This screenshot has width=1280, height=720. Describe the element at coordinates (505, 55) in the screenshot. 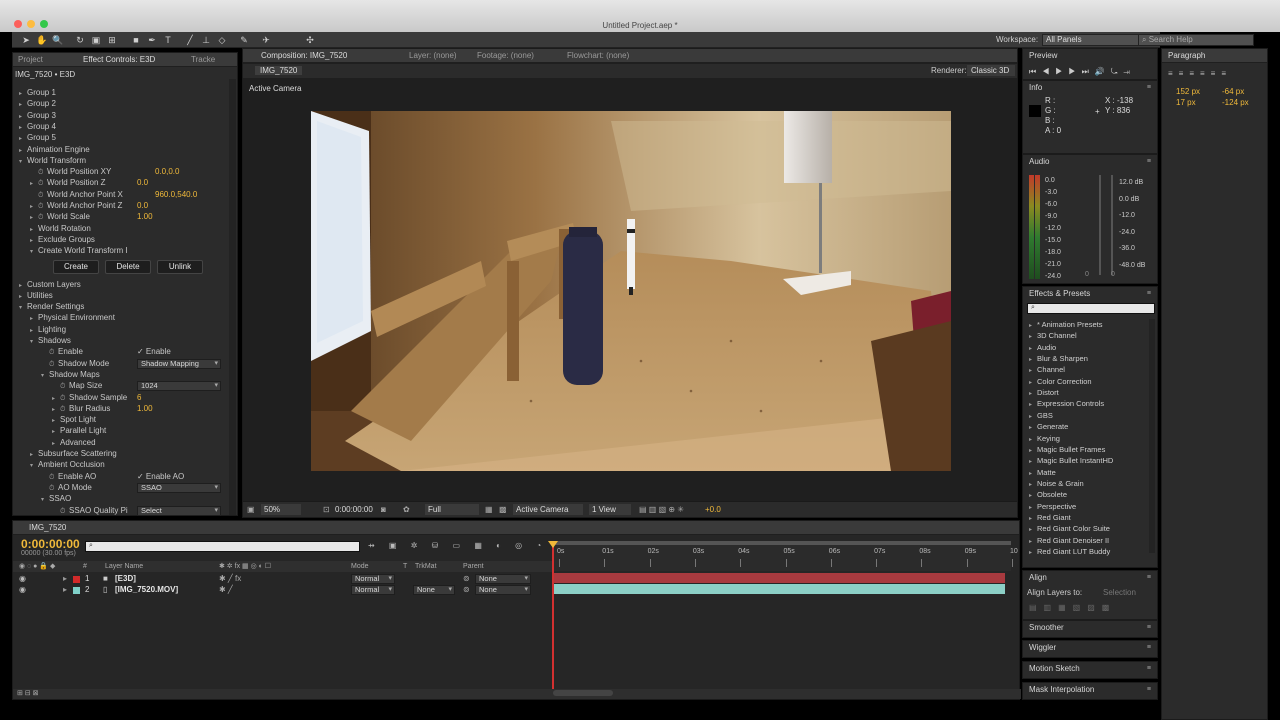

I see `tab-footage: Footage: (none)` at that location.